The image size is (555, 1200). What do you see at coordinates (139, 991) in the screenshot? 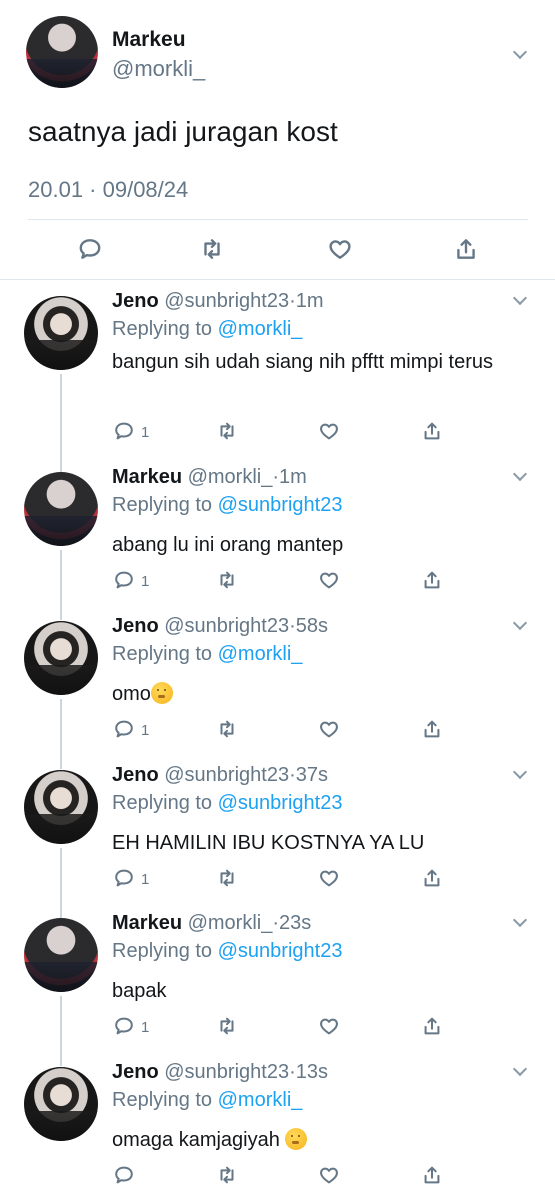
I see `reply-text: bapak` at bounding box center [139, 991].